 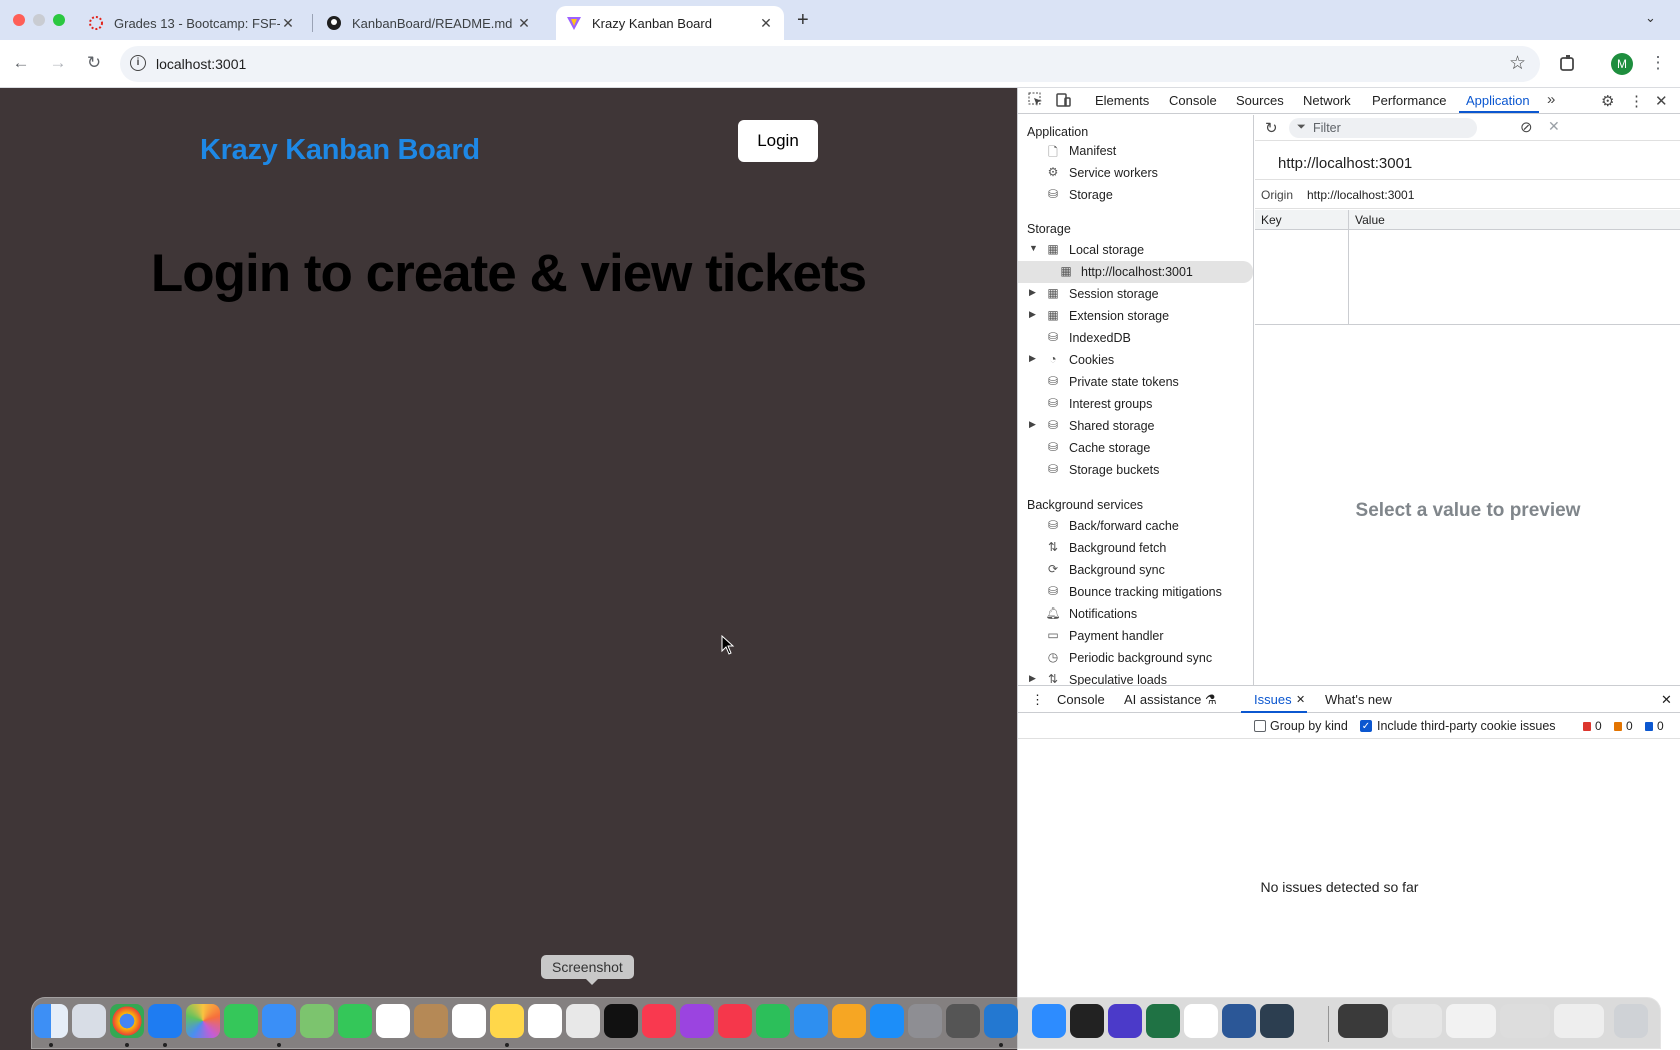 I want to click on sidebar-item-notifications: 🔔︎ Notifications, so click(x=1135, y=614).